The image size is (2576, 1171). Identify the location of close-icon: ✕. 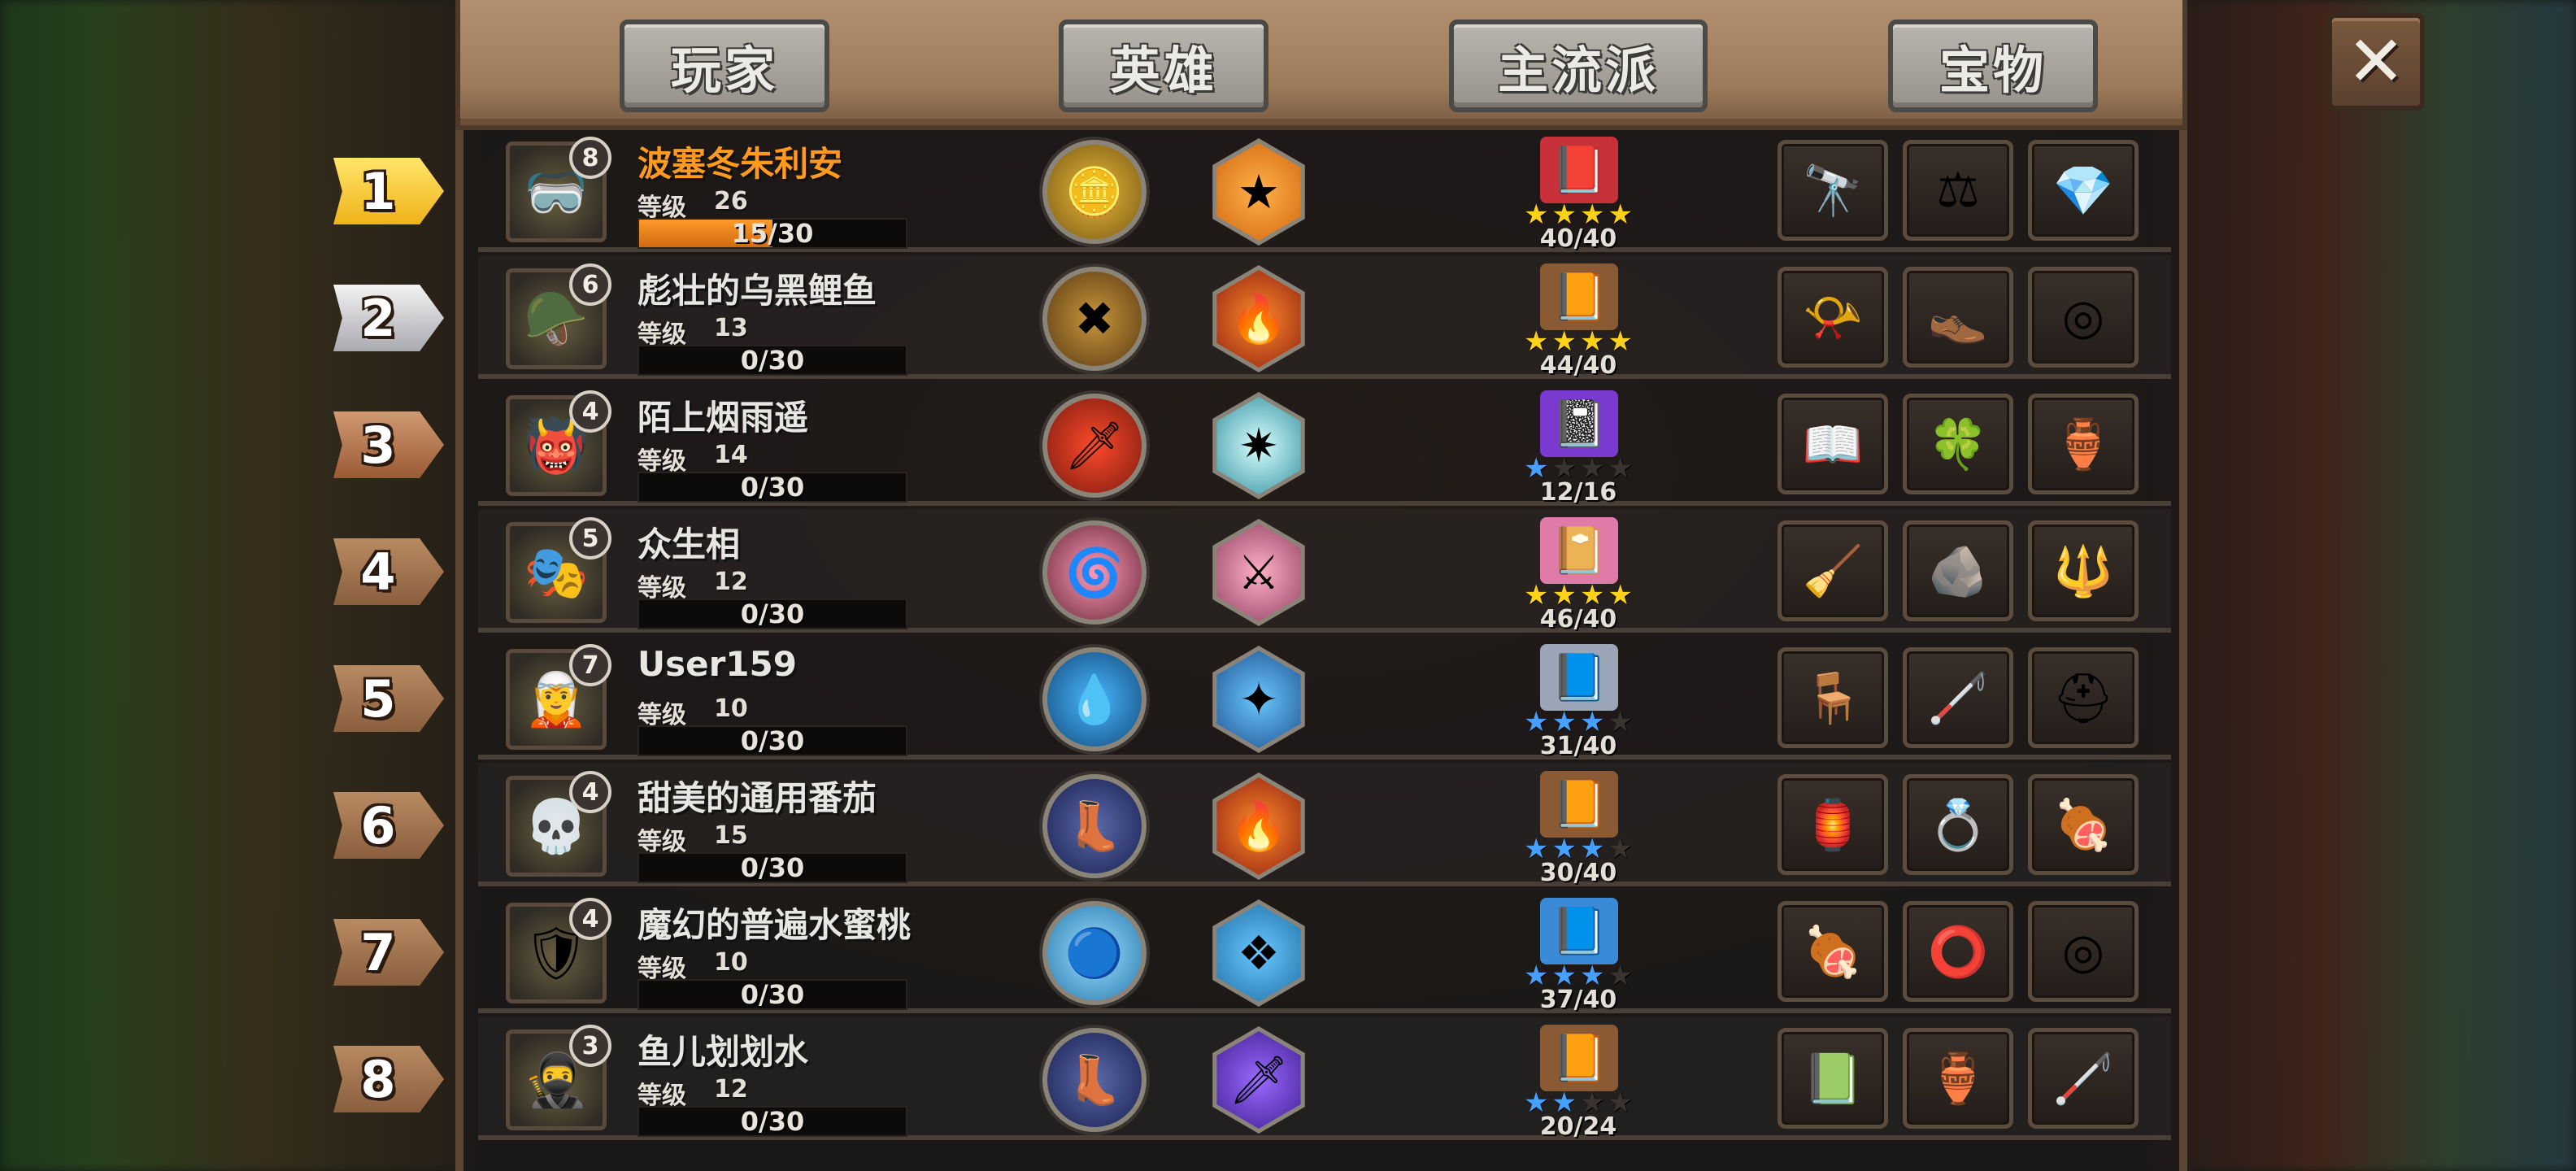
(2376, 62).